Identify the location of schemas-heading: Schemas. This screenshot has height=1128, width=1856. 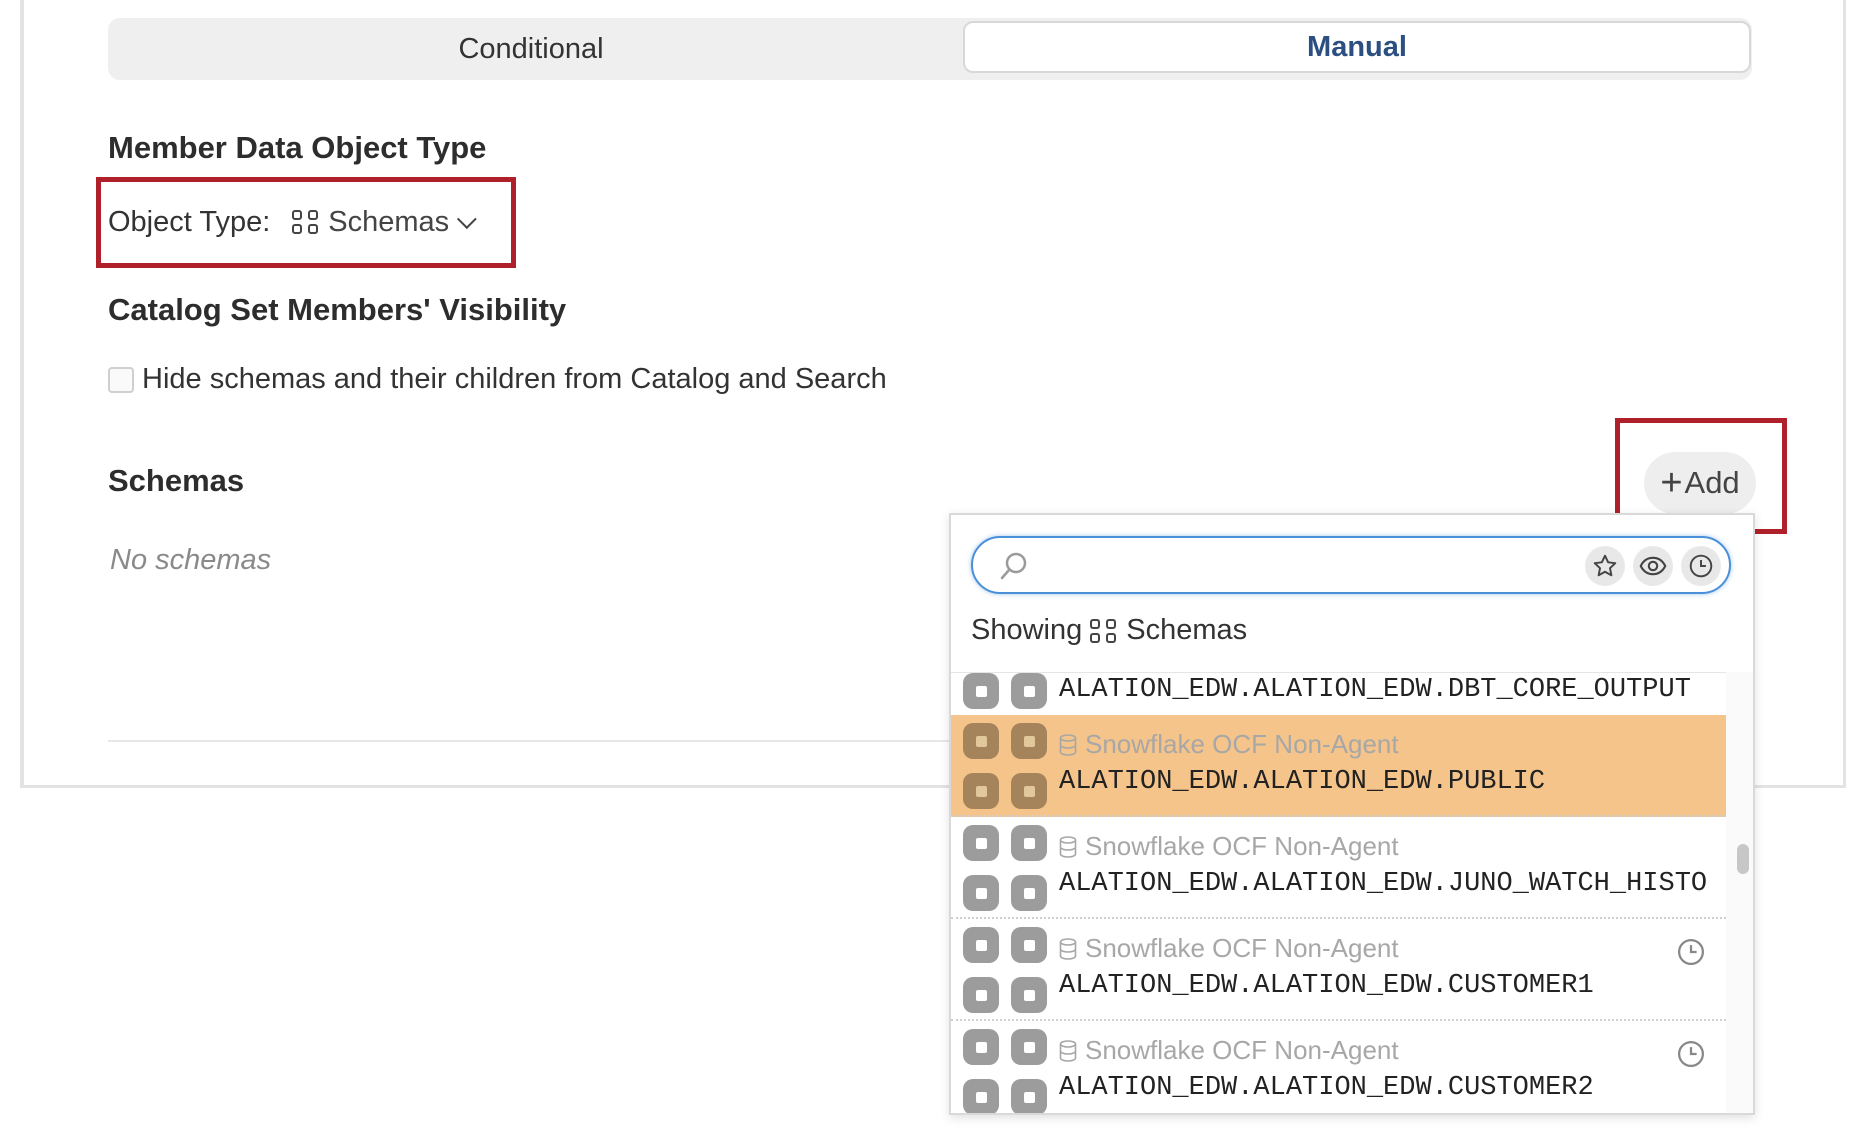
(176, 480).